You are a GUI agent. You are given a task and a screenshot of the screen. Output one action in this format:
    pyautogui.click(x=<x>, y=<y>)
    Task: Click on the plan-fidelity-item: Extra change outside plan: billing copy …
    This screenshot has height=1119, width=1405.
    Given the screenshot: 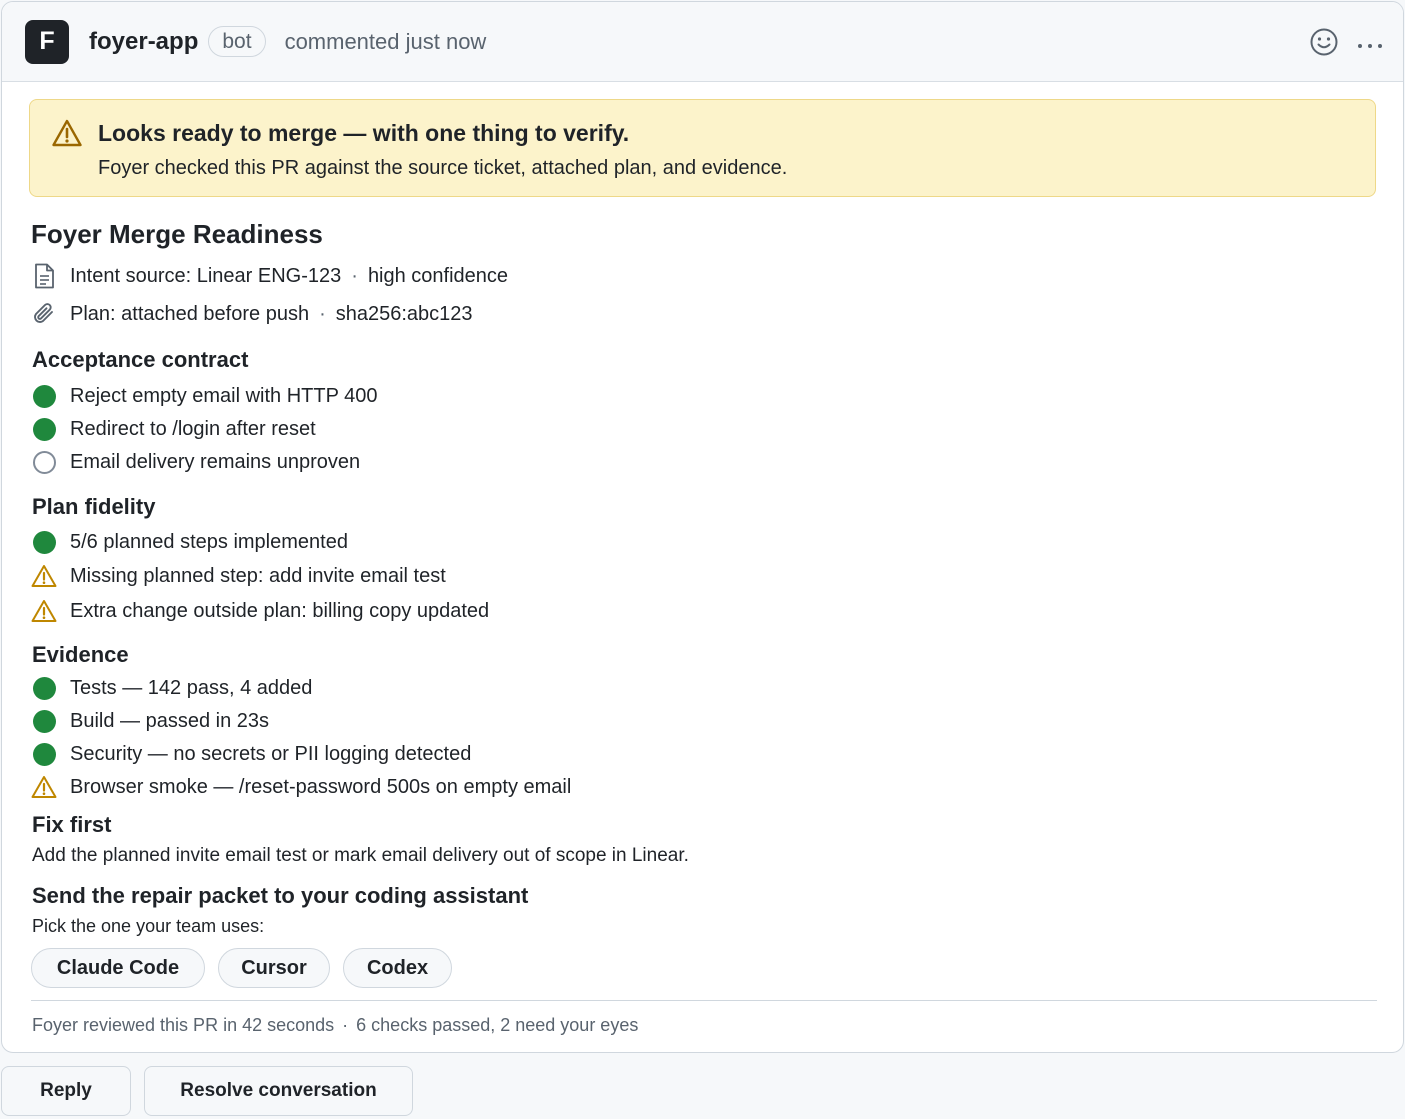 What is the action you would take?
    pyautogui.click(x=260, y=611)
    